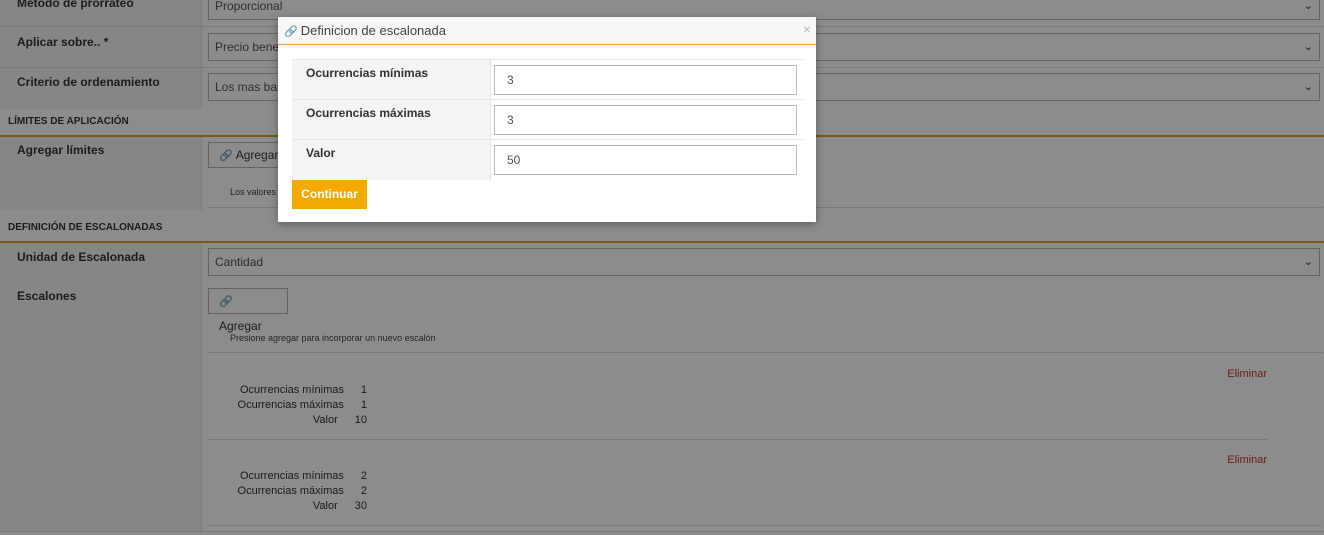 Image resolution: width=1324 pixels, height=535 pixels. I want to click on modal-field-row: Valor 50, so click(547, 159).